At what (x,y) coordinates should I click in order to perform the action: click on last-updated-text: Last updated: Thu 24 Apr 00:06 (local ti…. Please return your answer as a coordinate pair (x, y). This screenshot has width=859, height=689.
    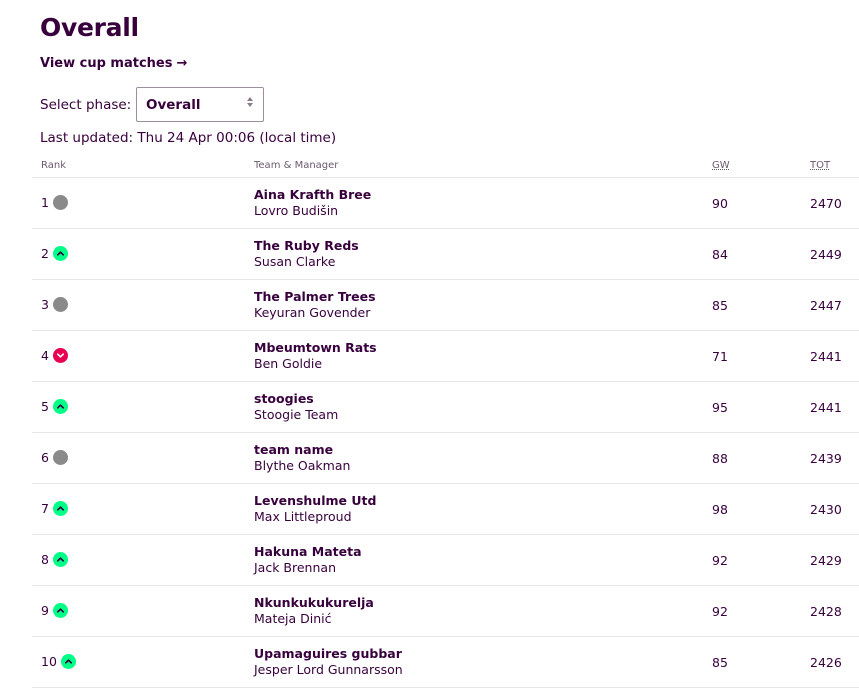
    Looking at the image, I should click on (188, 138).